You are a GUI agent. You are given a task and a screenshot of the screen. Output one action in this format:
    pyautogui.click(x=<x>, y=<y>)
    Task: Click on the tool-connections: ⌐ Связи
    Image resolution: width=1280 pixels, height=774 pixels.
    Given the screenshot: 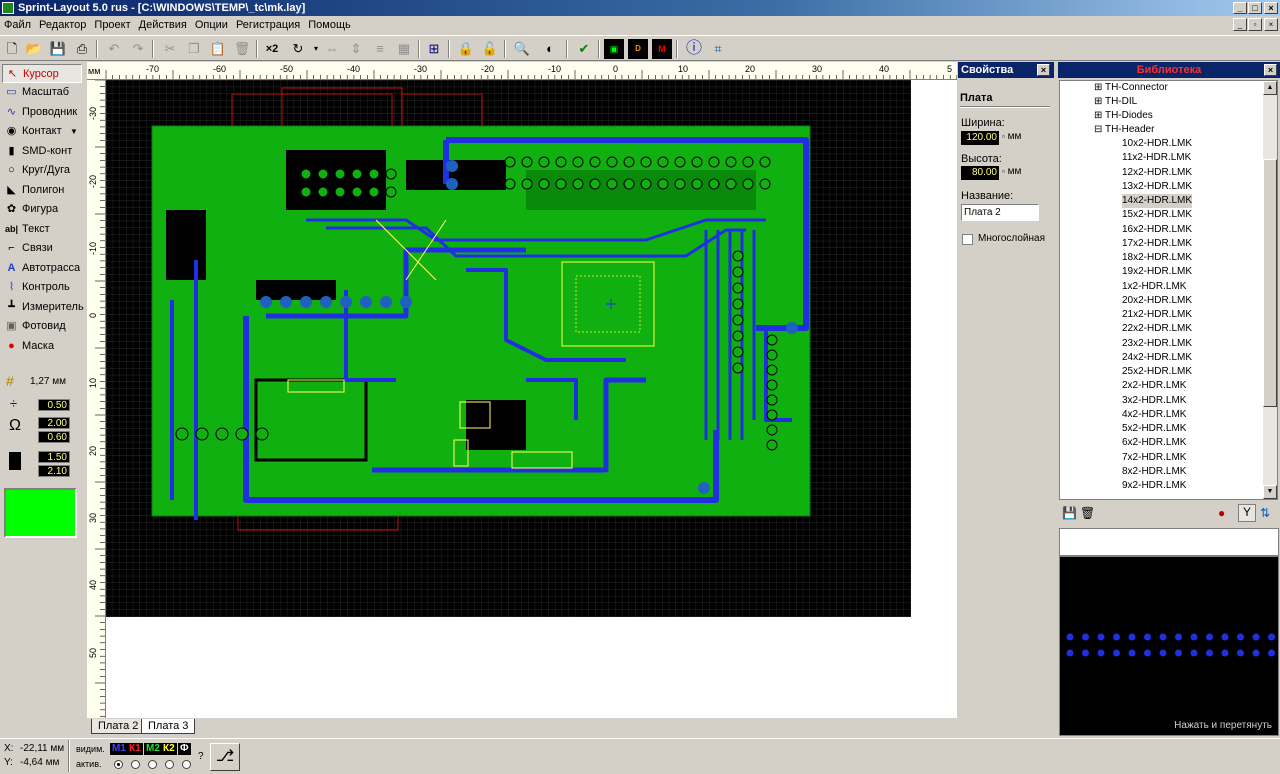 What is the action you would take?
    pyautogui.click(x=42, y=248)
    